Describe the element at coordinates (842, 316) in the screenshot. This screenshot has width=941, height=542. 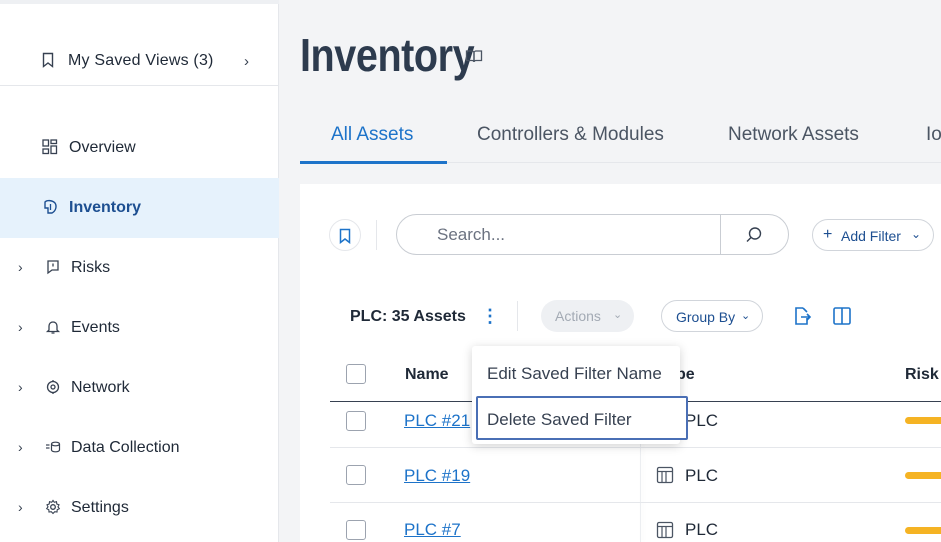
I see `columns-icon` at that location.